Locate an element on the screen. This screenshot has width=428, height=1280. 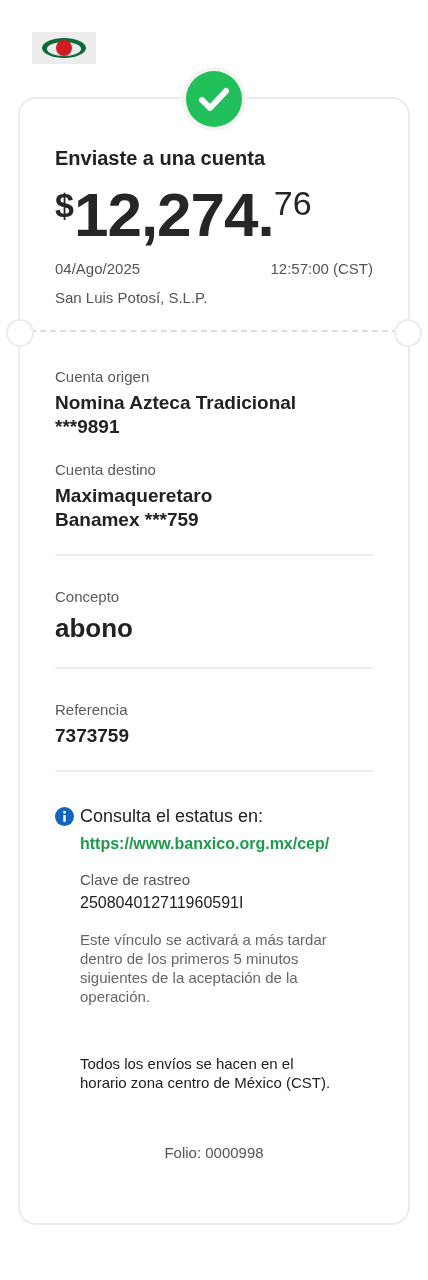
activation-note: Este vínculo se activará a más tardar dentro de los primeros 5 minutos siguientes de la aceptación de la operación. is located at coordinates (204, 968).